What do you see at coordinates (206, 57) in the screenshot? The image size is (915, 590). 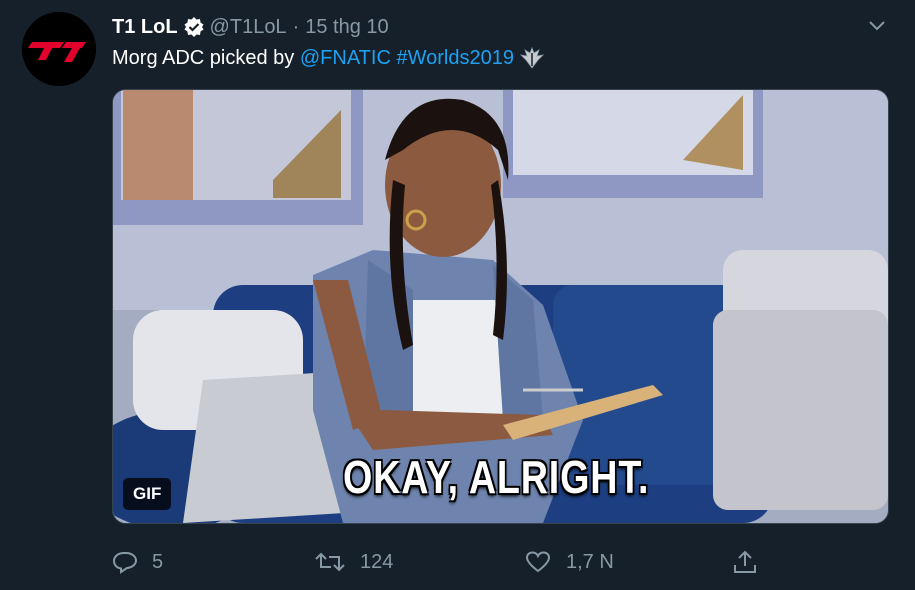 I see `tweet-text-plain: Morg ADC picked by` at bounding box center [206, 57].